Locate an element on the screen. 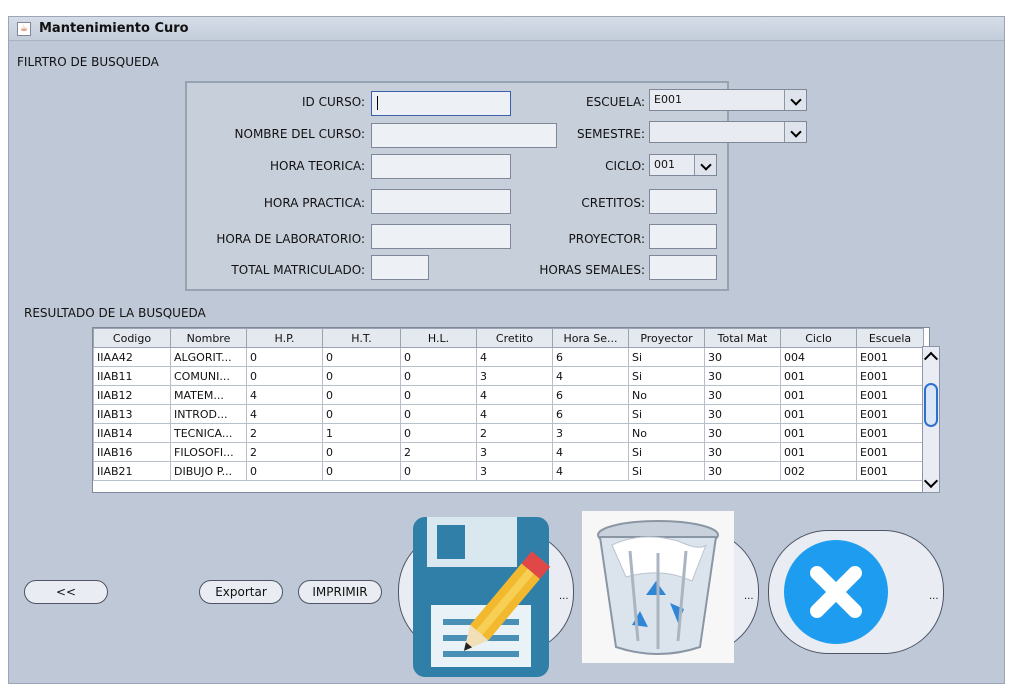  semestre-select is located at coordinates (728, 132).